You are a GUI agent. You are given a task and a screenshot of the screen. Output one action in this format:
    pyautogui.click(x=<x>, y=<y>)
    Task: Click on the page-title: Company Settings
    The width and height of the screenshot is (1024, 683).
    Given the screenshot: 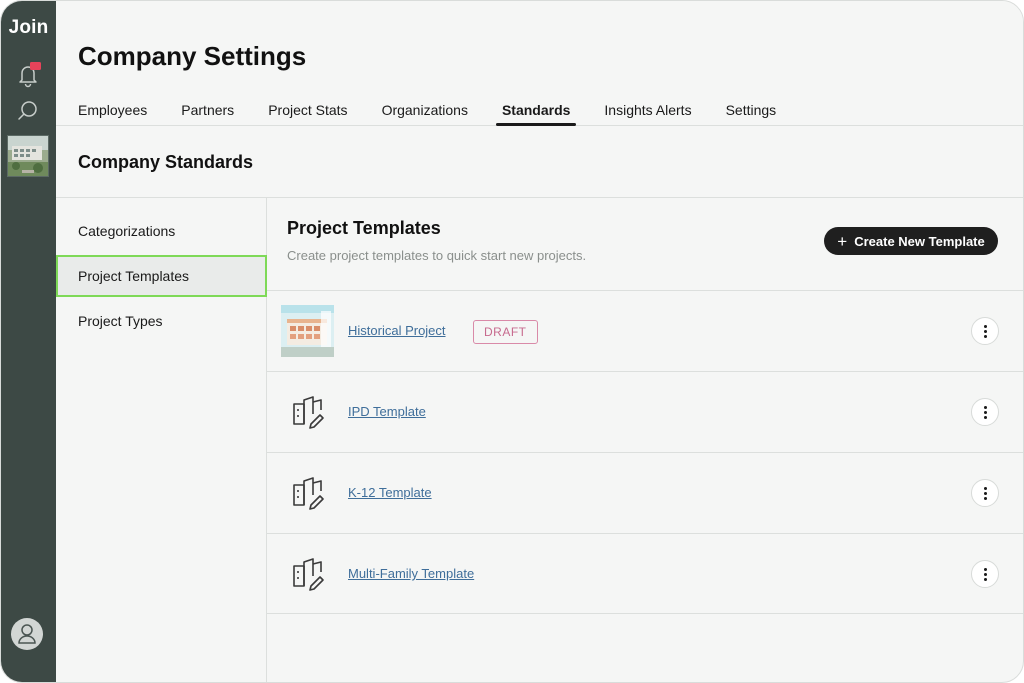 What is the action you would take?
    pyautogui.click(x=192, y=56)
    